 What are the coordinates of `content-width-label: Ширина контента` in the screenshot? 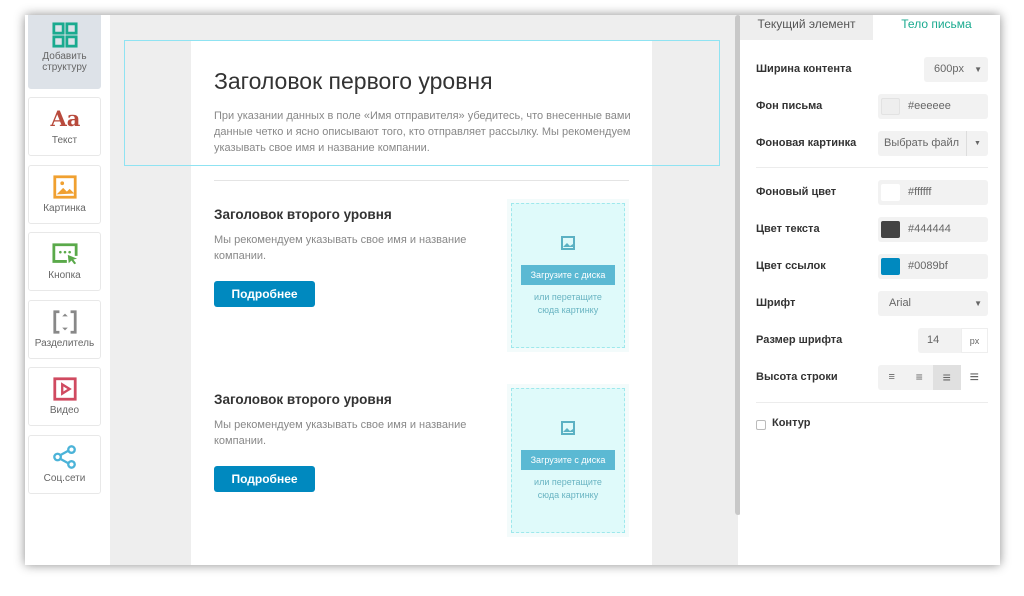 It's located at (804, 69).